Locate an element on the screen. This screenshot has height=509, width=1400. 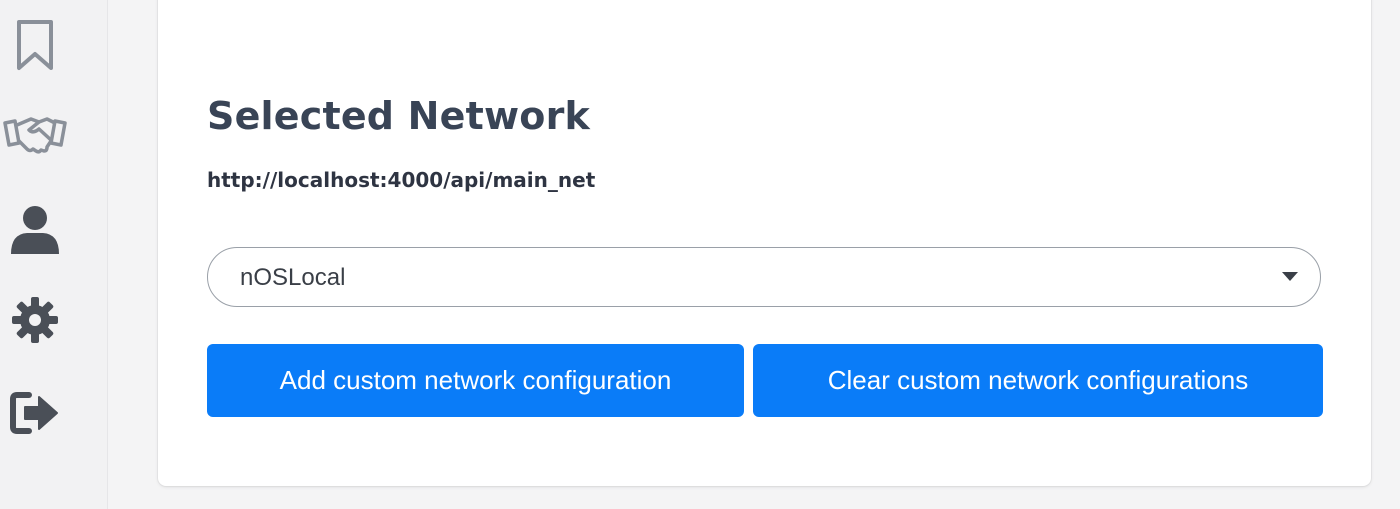
sidebar-item-profile is located at coordinates (35, 230).